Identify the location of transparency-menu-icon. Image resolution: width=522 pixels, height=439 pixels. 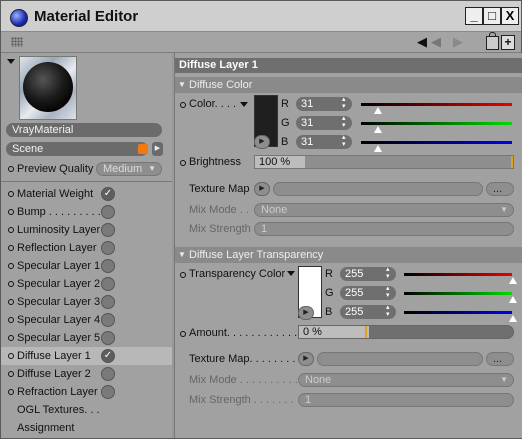
(291, 273).